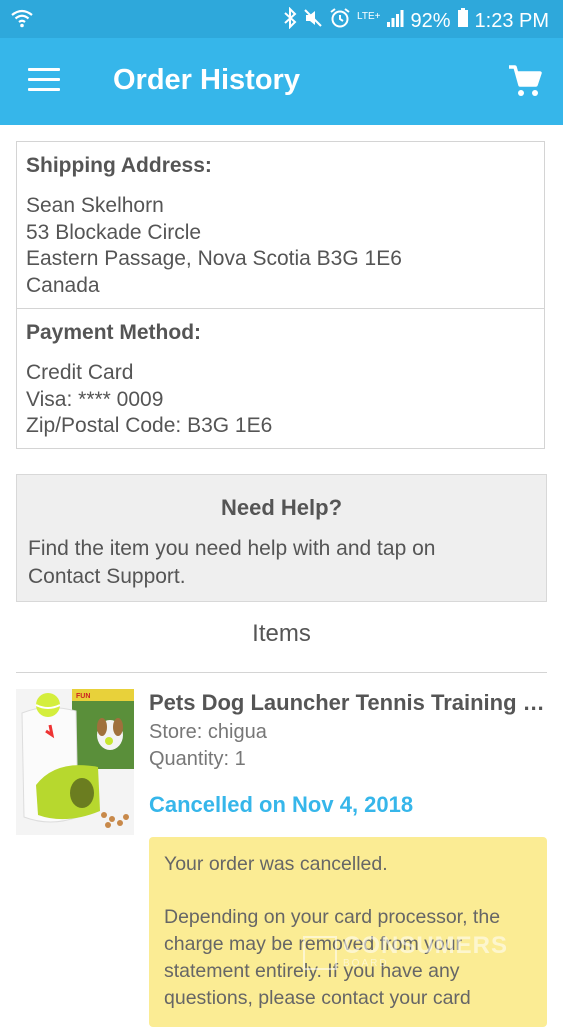 This screenshot has width=563, height=1027. What do you see at coordinates (83, 696) in the screenshot?
I see `svg-text: FUN` at bounding box center [83, 696].